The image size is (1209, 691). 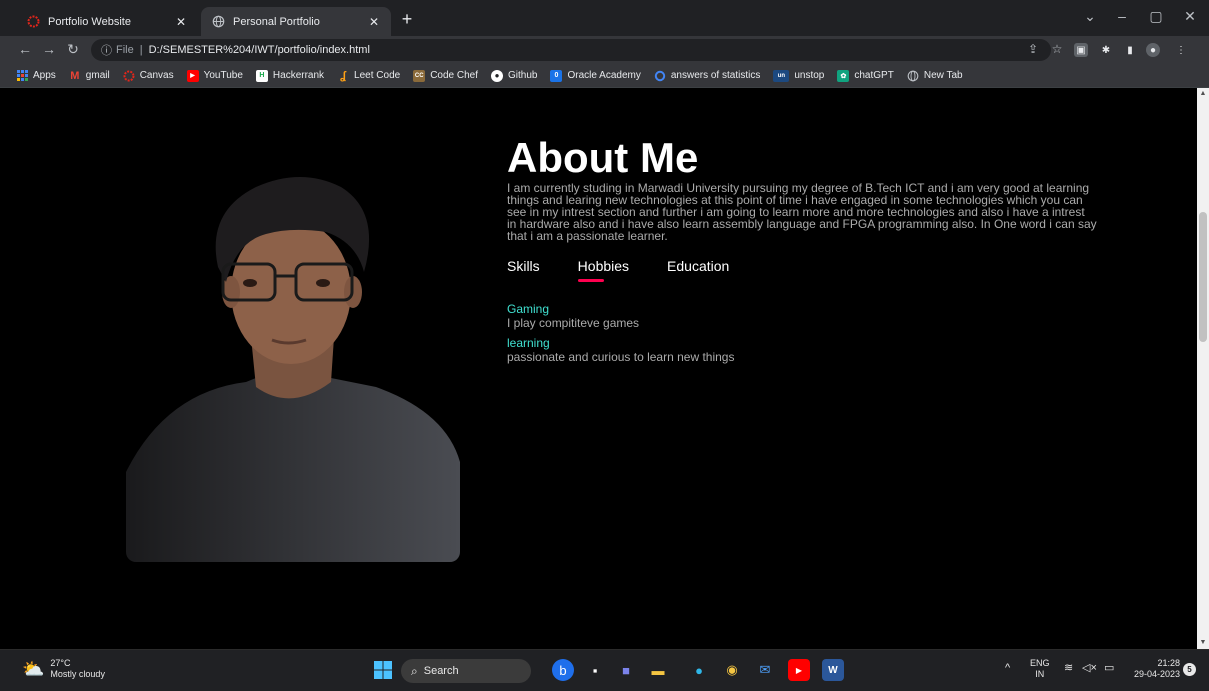 What do you see at coordinates (699, 670) in the screenshot?
I see `edge-icon: ●` at bounding box center [699, 670].